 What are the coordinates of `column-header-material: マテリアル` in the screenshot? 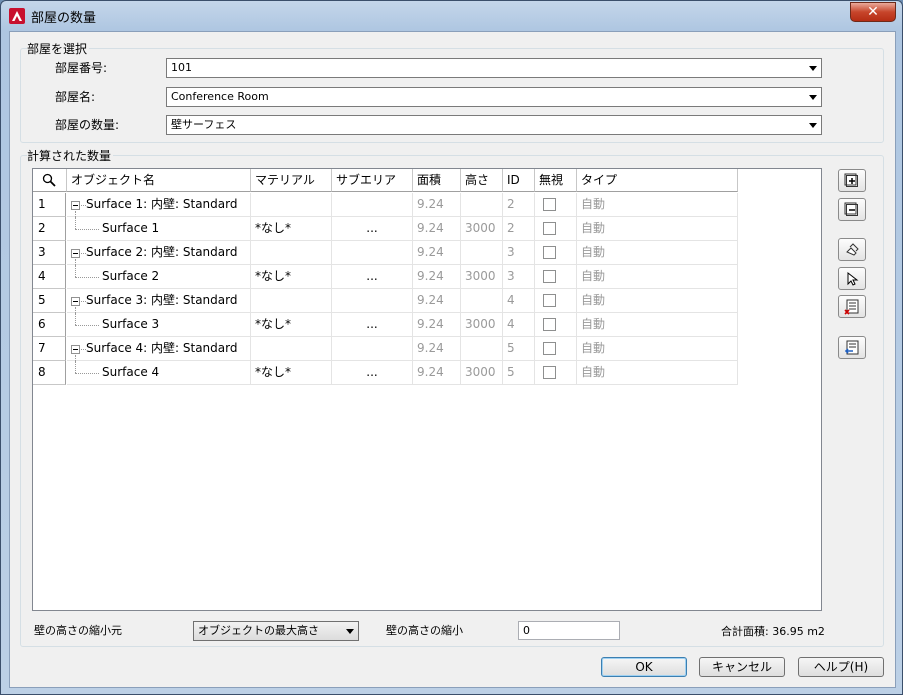 It's located at (291, 180).